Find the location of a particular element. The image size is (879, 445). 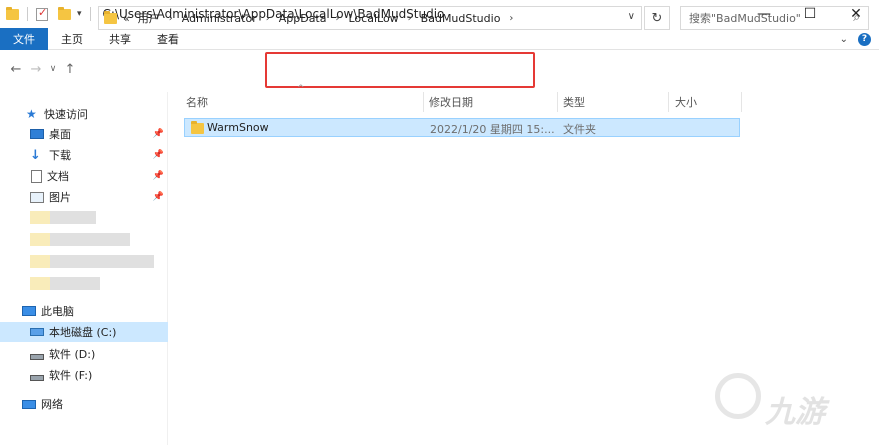

sidebar-item-label: 本地磁盘 (C:) is located at coordinates (83, 332).